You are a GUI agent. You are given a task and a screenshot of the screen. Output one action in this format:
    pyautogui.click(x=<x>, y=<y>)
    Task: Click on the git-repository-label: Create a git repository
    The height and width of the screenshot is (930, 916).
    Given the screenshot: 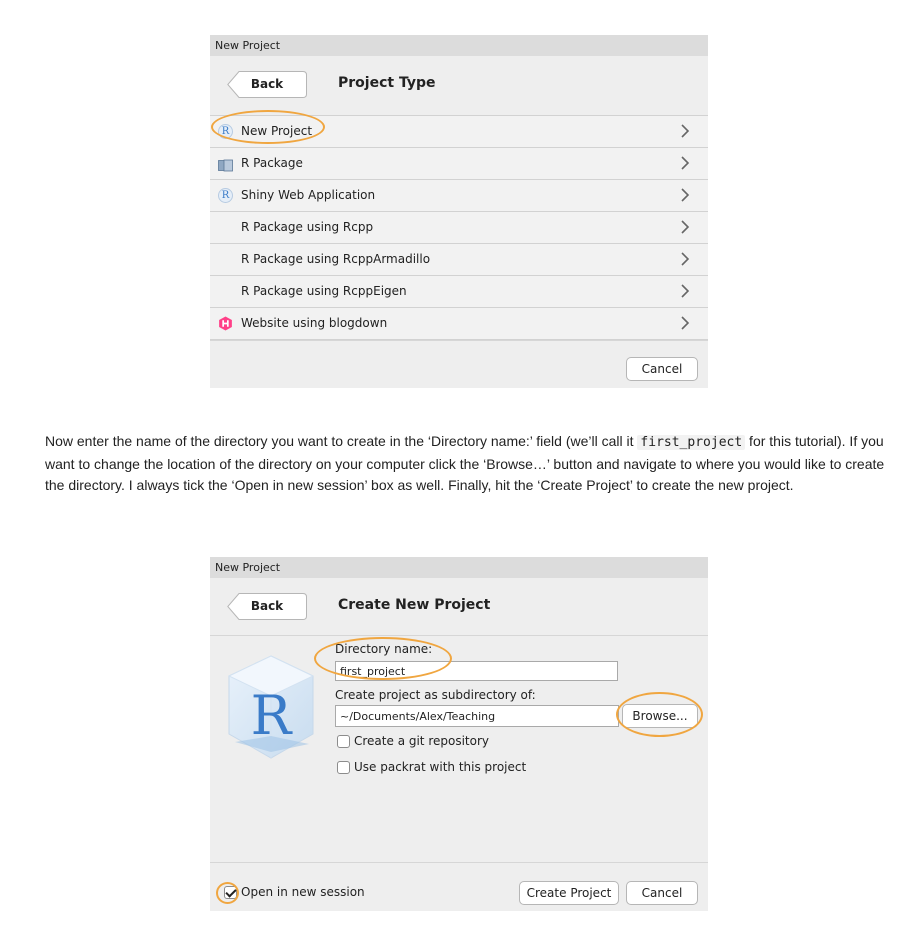 What is the action you would take?
    pyautogui.click(x=422, y=741)
    